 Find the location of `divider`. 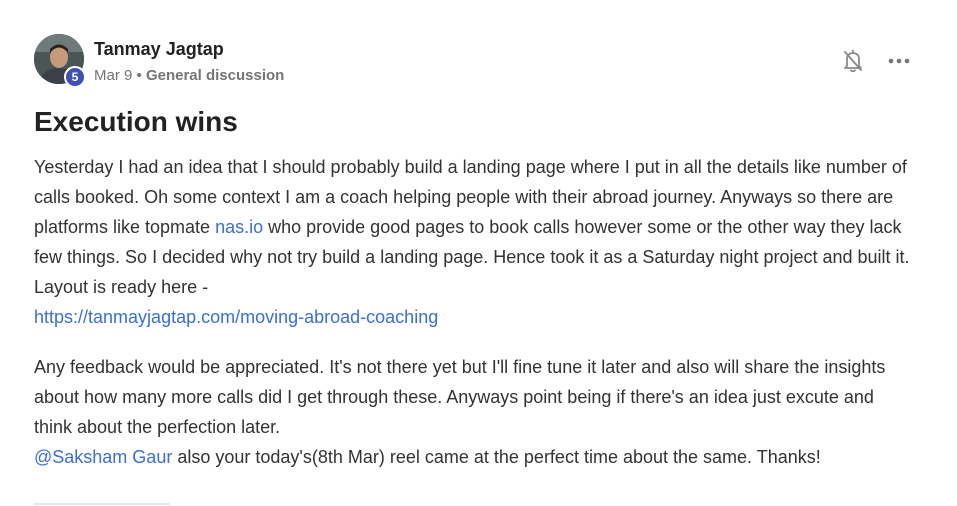

divider is located at coordinates (102, 504).